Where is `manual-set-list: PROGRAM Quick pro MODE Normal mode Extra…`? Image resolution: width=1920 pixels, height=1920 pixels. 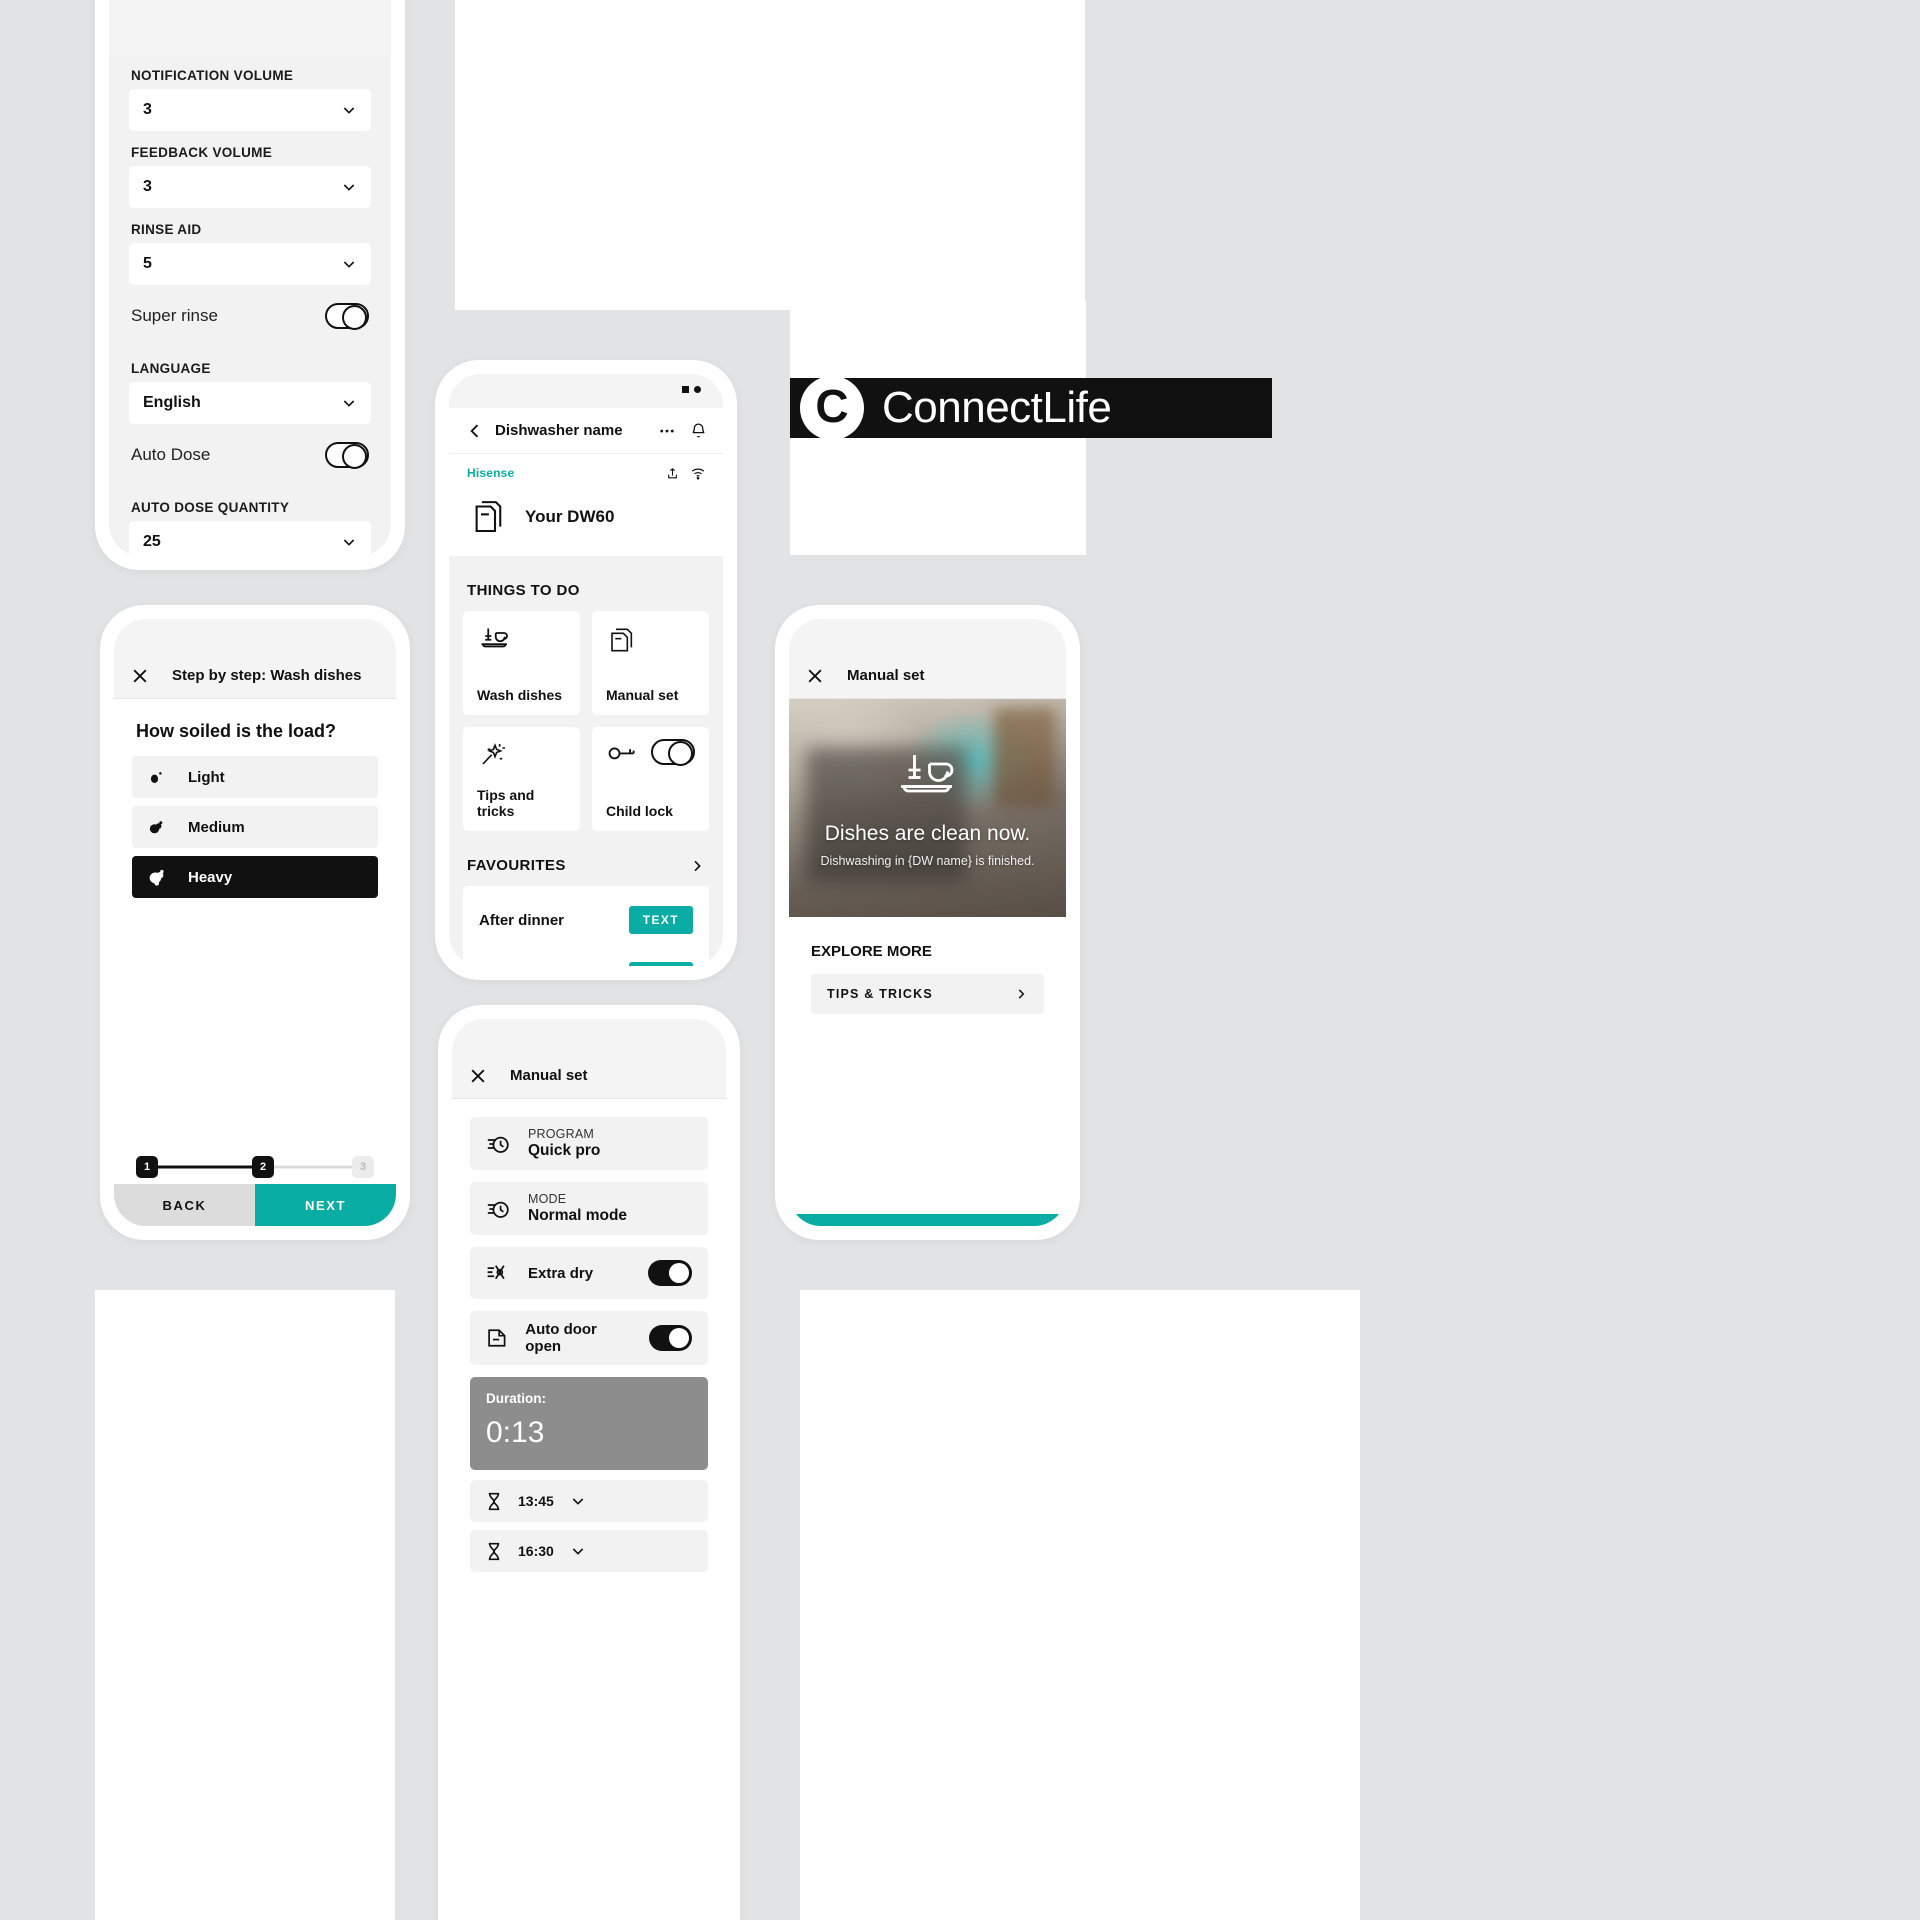 manual-set-list: PROGRAM Quick pro MODE Normal mode Extra… is located at coordinates (589, 1232).